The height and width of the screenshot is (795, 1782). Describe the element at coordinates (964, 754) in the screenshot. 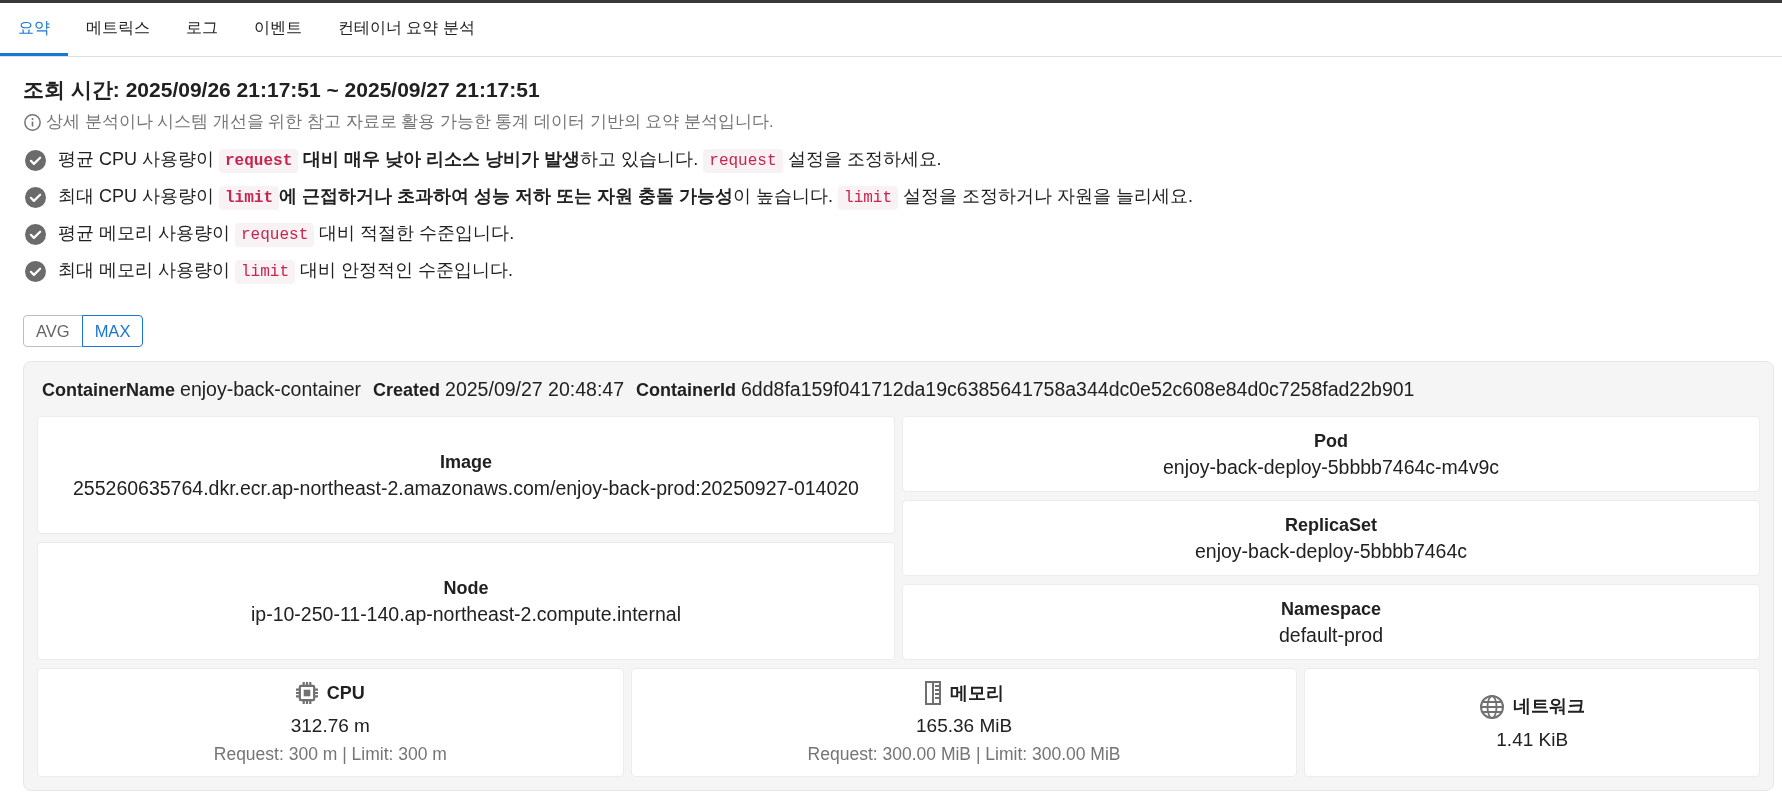

I see `resource-limits: Request: 300.00 MiB | Limit: 300.00 MiB` at that location.